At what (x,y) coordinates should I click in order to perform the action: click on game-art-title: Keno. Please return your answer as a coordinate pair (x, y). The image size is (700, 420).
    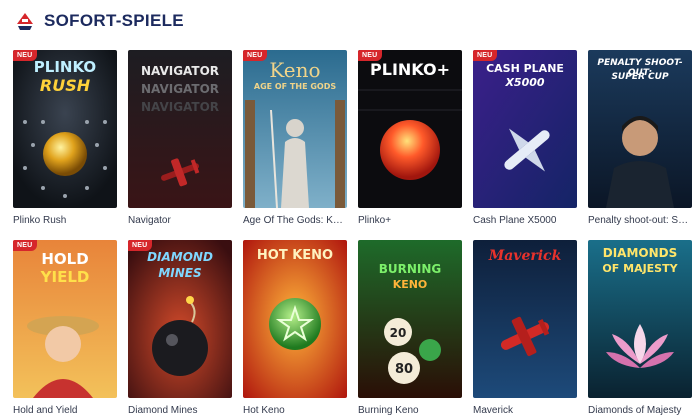
    Looking at the image, I should click on (295, 70).